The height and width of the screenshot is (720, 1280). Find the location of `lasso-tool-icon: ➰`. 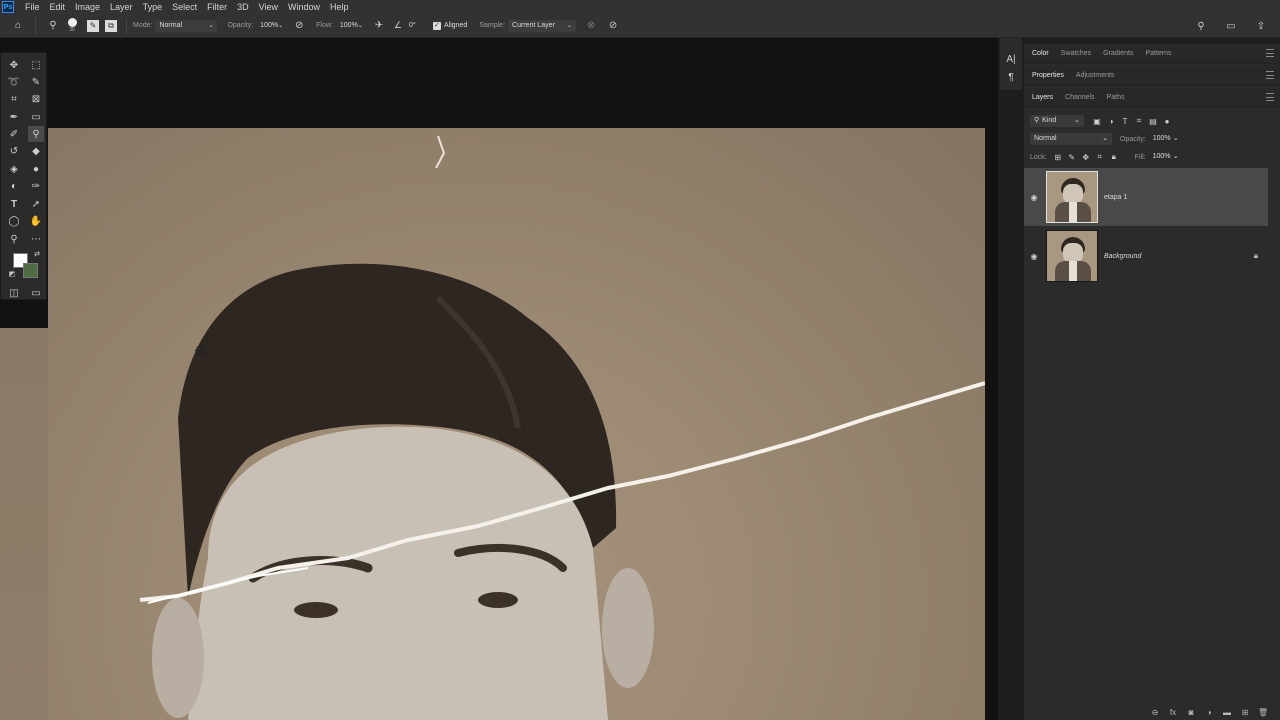

lasso-tool-icon: ➰ is located at coordinates (14, 82).